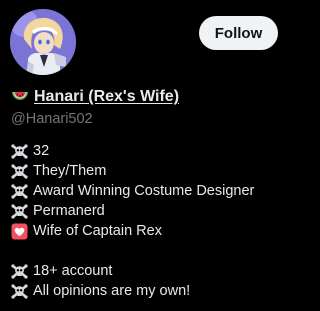 The image size is (320, 311). What do you see at coordinates (146, 171) in the screenshot?
I see `bio-line: They/Them` at bounding box center [146, 171].